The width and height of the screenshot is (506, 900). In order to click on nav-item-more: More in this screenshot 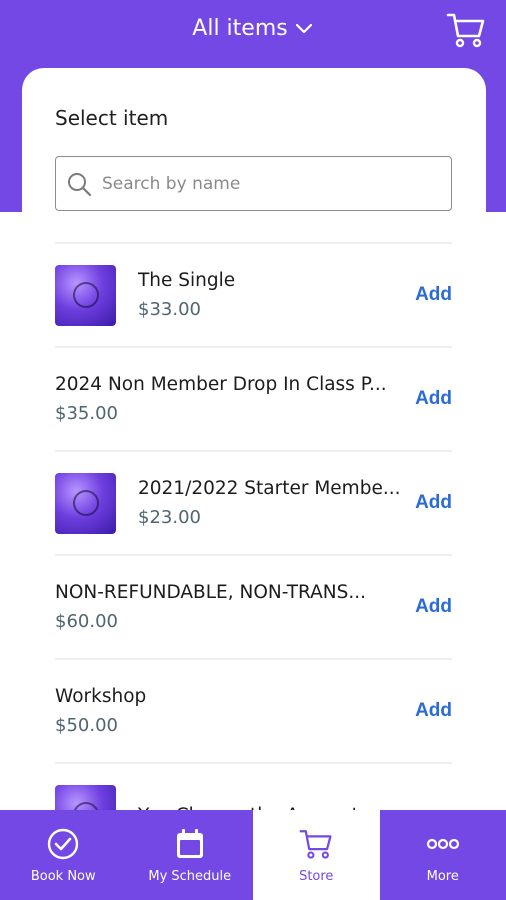, I will do `click(442, 855)`.